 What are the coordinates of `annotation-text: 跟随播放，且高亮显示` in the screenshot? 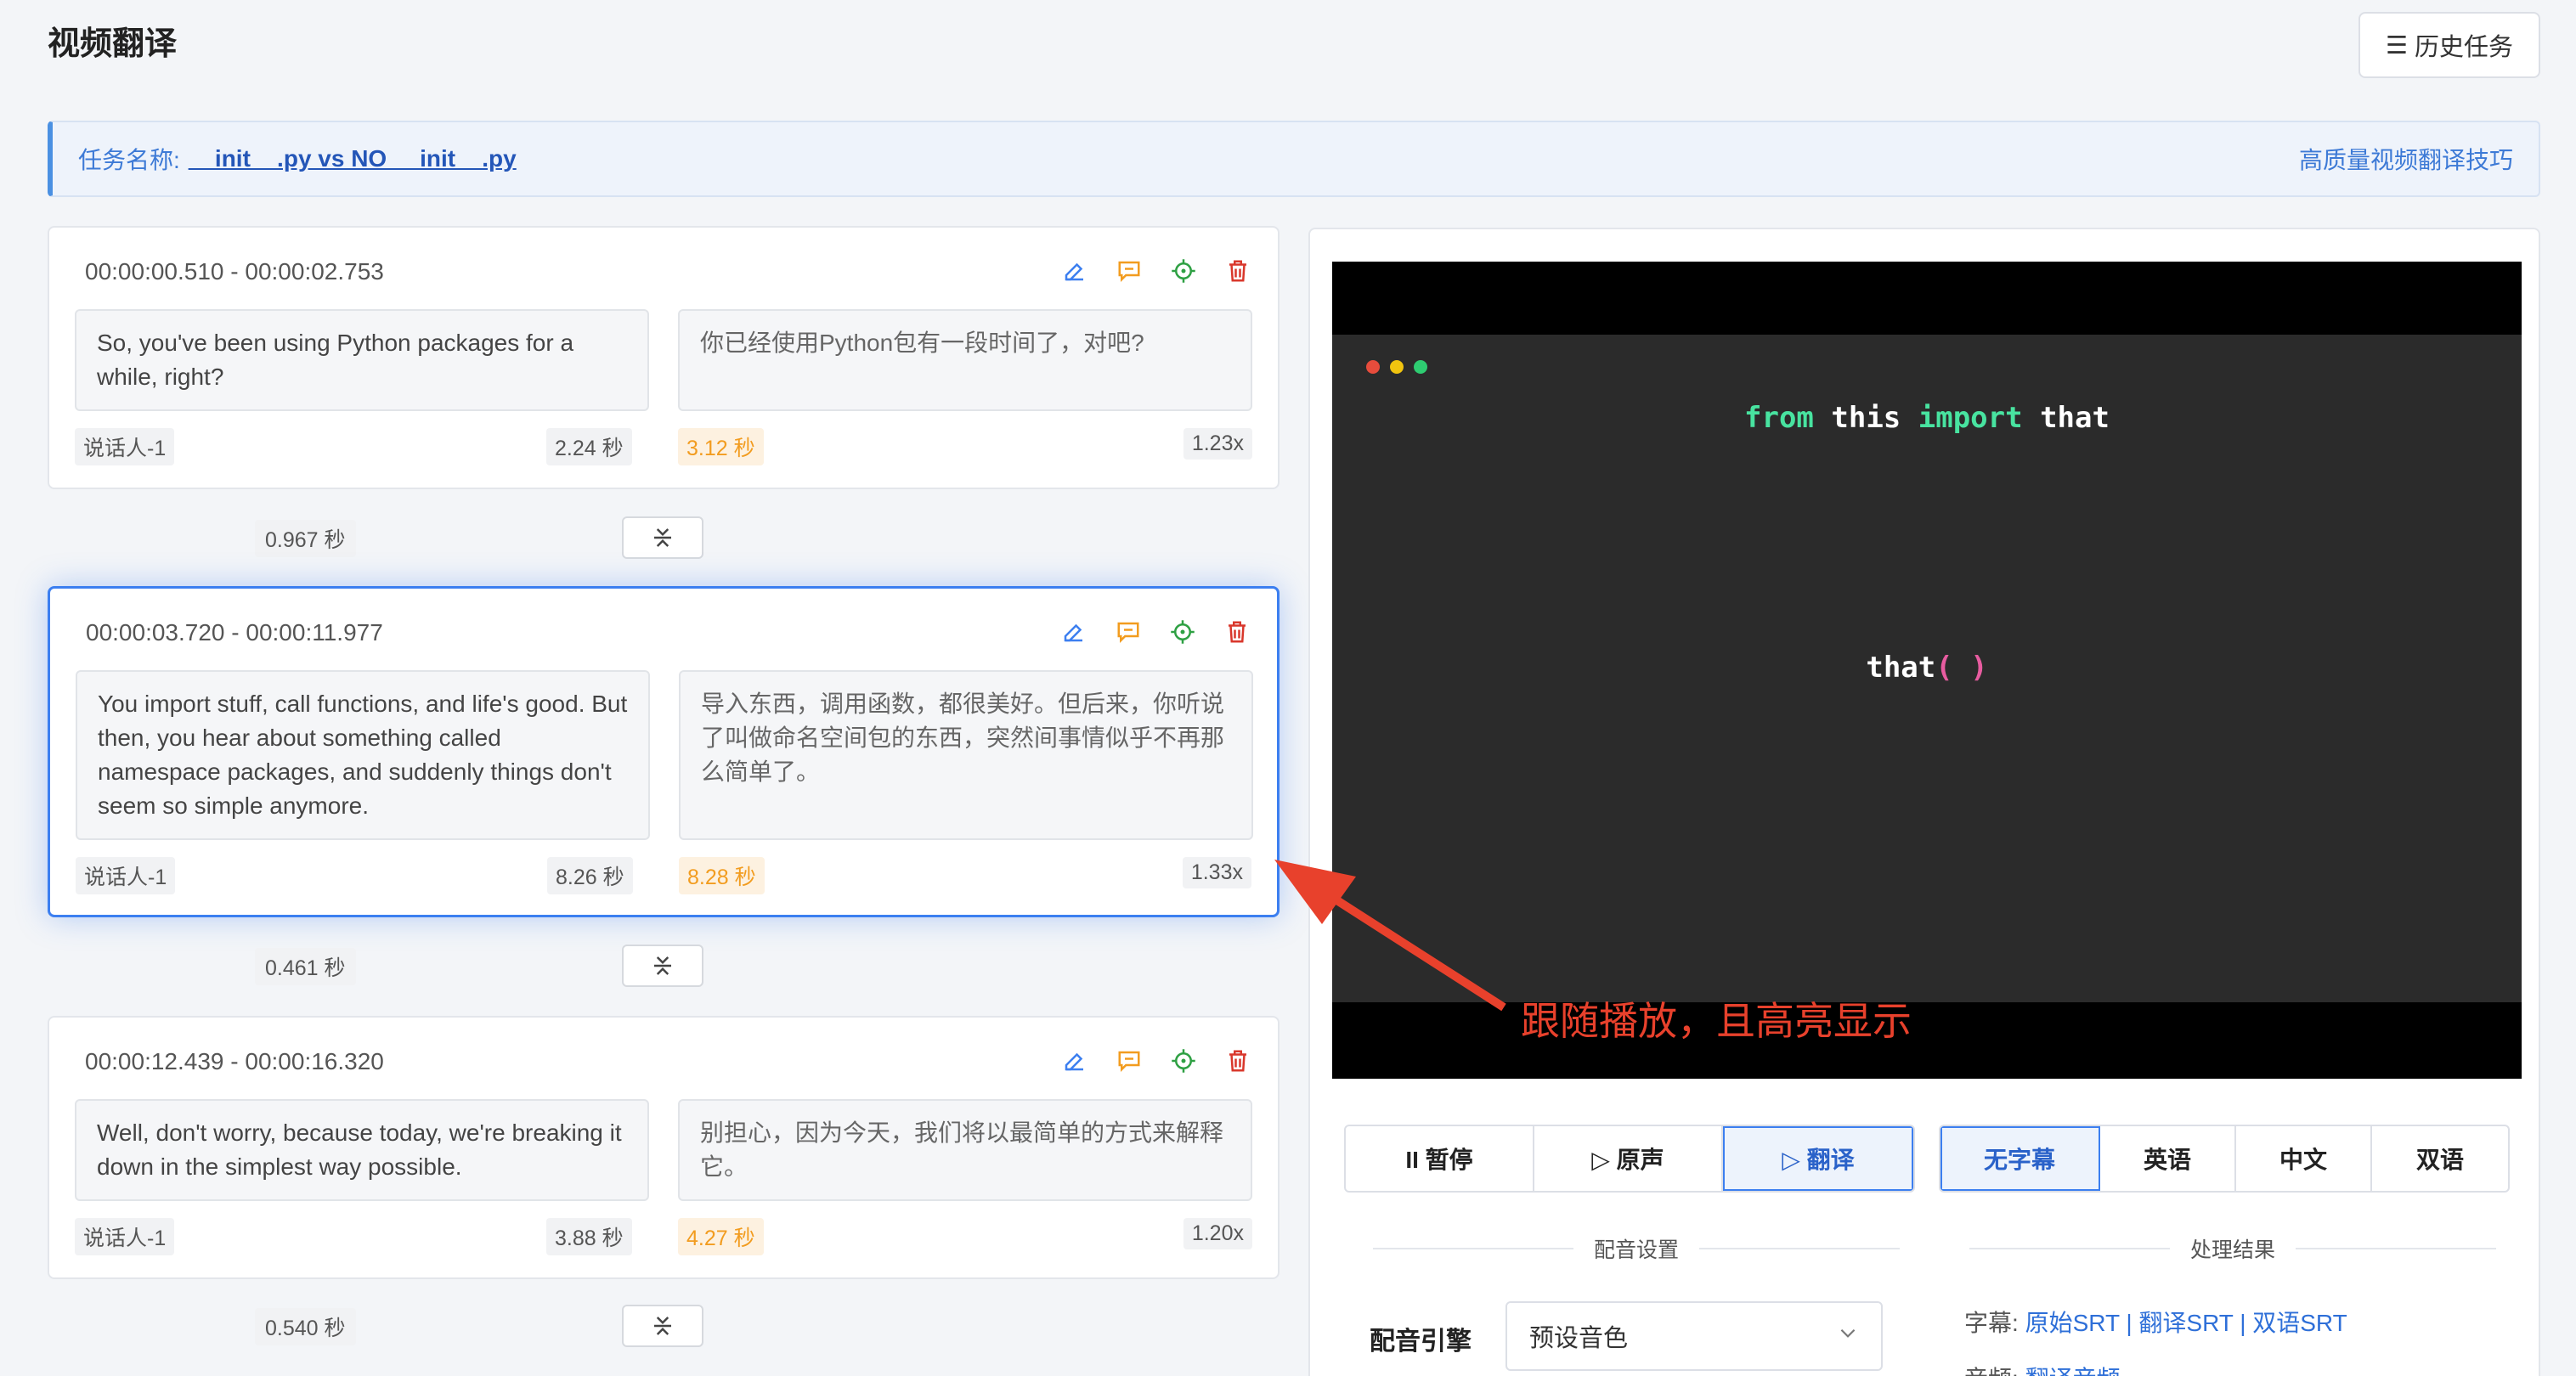 It's located at (1716, 1021).